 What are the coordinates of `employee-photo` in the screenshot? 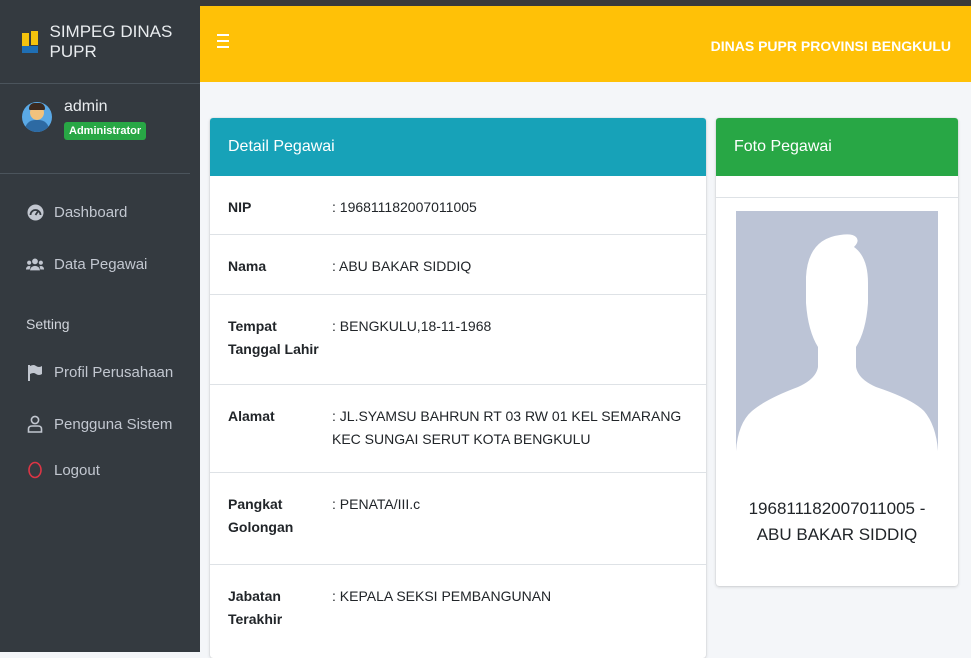 It's located at (837, 342).